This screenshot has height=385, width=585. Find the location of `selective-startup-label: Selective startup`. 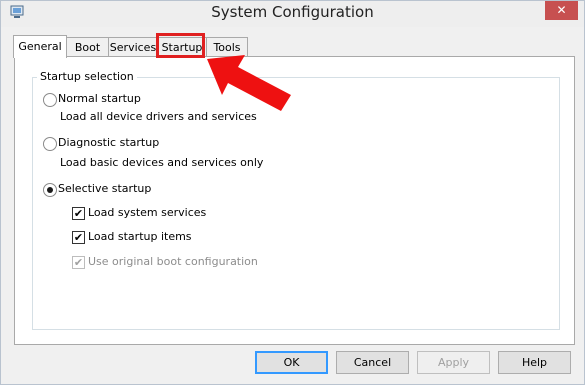

selective-startup-label: Selective startup is located at coordinates (104, 188).